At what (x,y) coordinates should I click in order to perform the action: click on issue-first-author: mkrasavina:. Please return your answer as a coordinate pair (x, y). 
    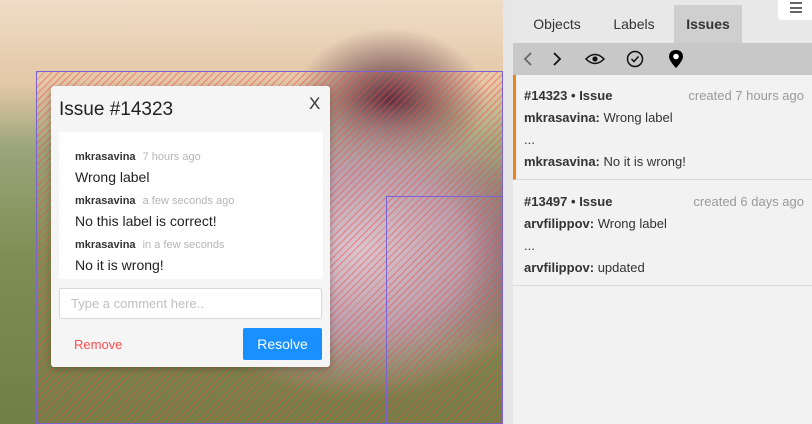
    Looking at the image, I should click on (562, 117).